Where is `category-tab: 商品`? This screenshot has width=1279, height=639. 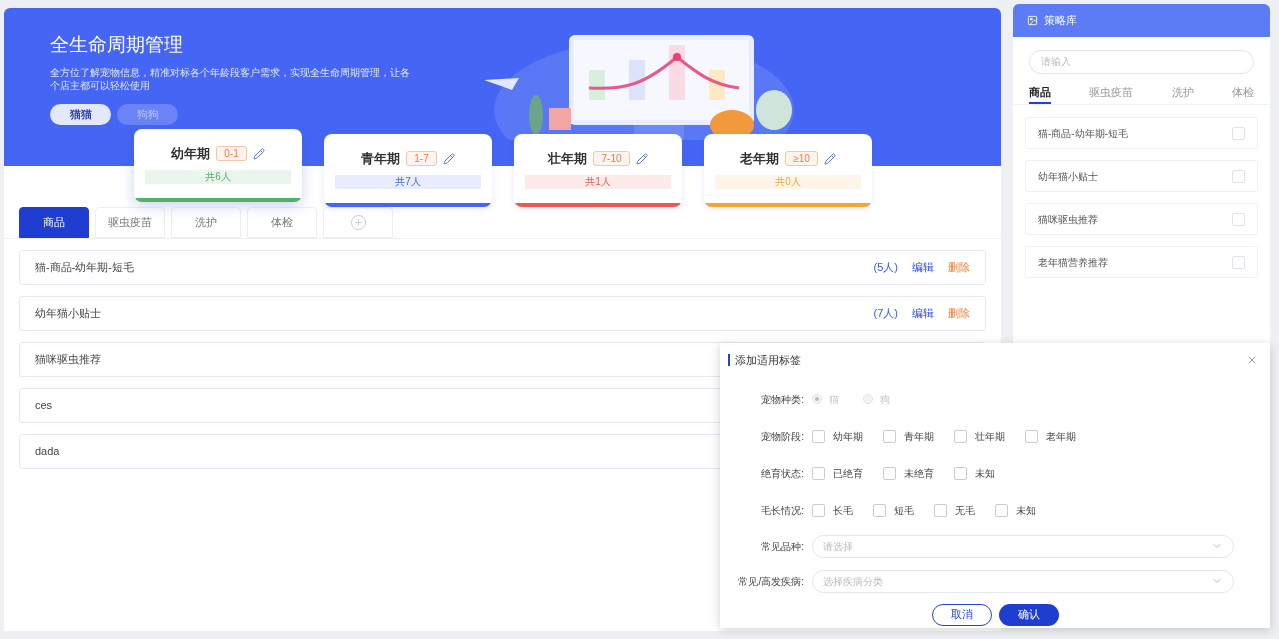 category-tab: 商品 is located at coordinates (54, 222).